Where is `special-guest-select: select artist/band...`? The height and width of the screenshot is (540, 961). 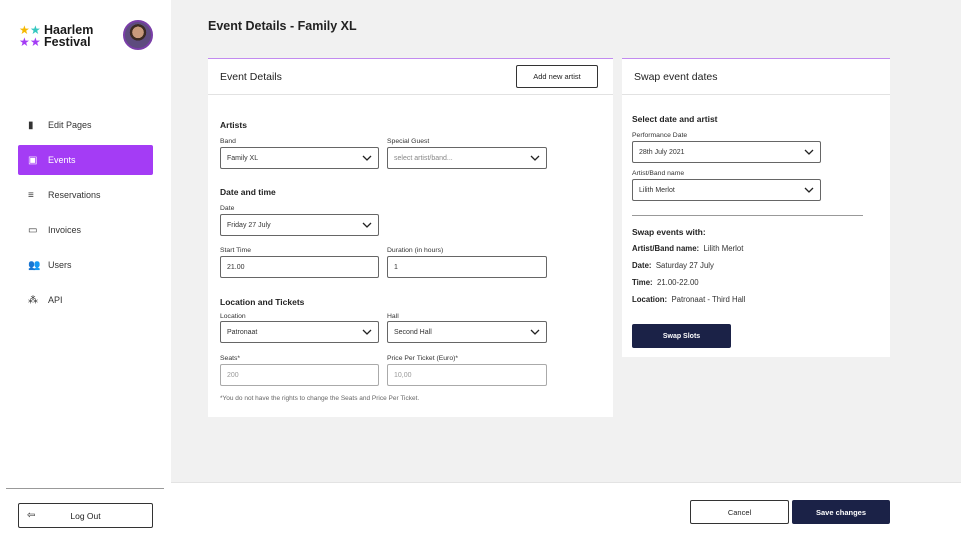
special-guest-select: select artist/band... is located at coordinates (467, 158).